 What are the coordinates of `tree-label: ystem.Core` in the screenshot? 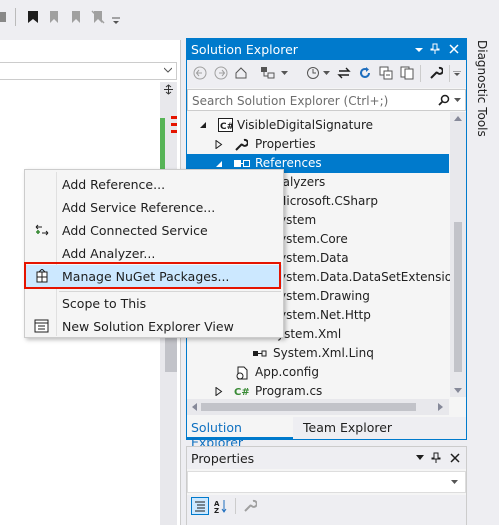 It's located at (313, 239).